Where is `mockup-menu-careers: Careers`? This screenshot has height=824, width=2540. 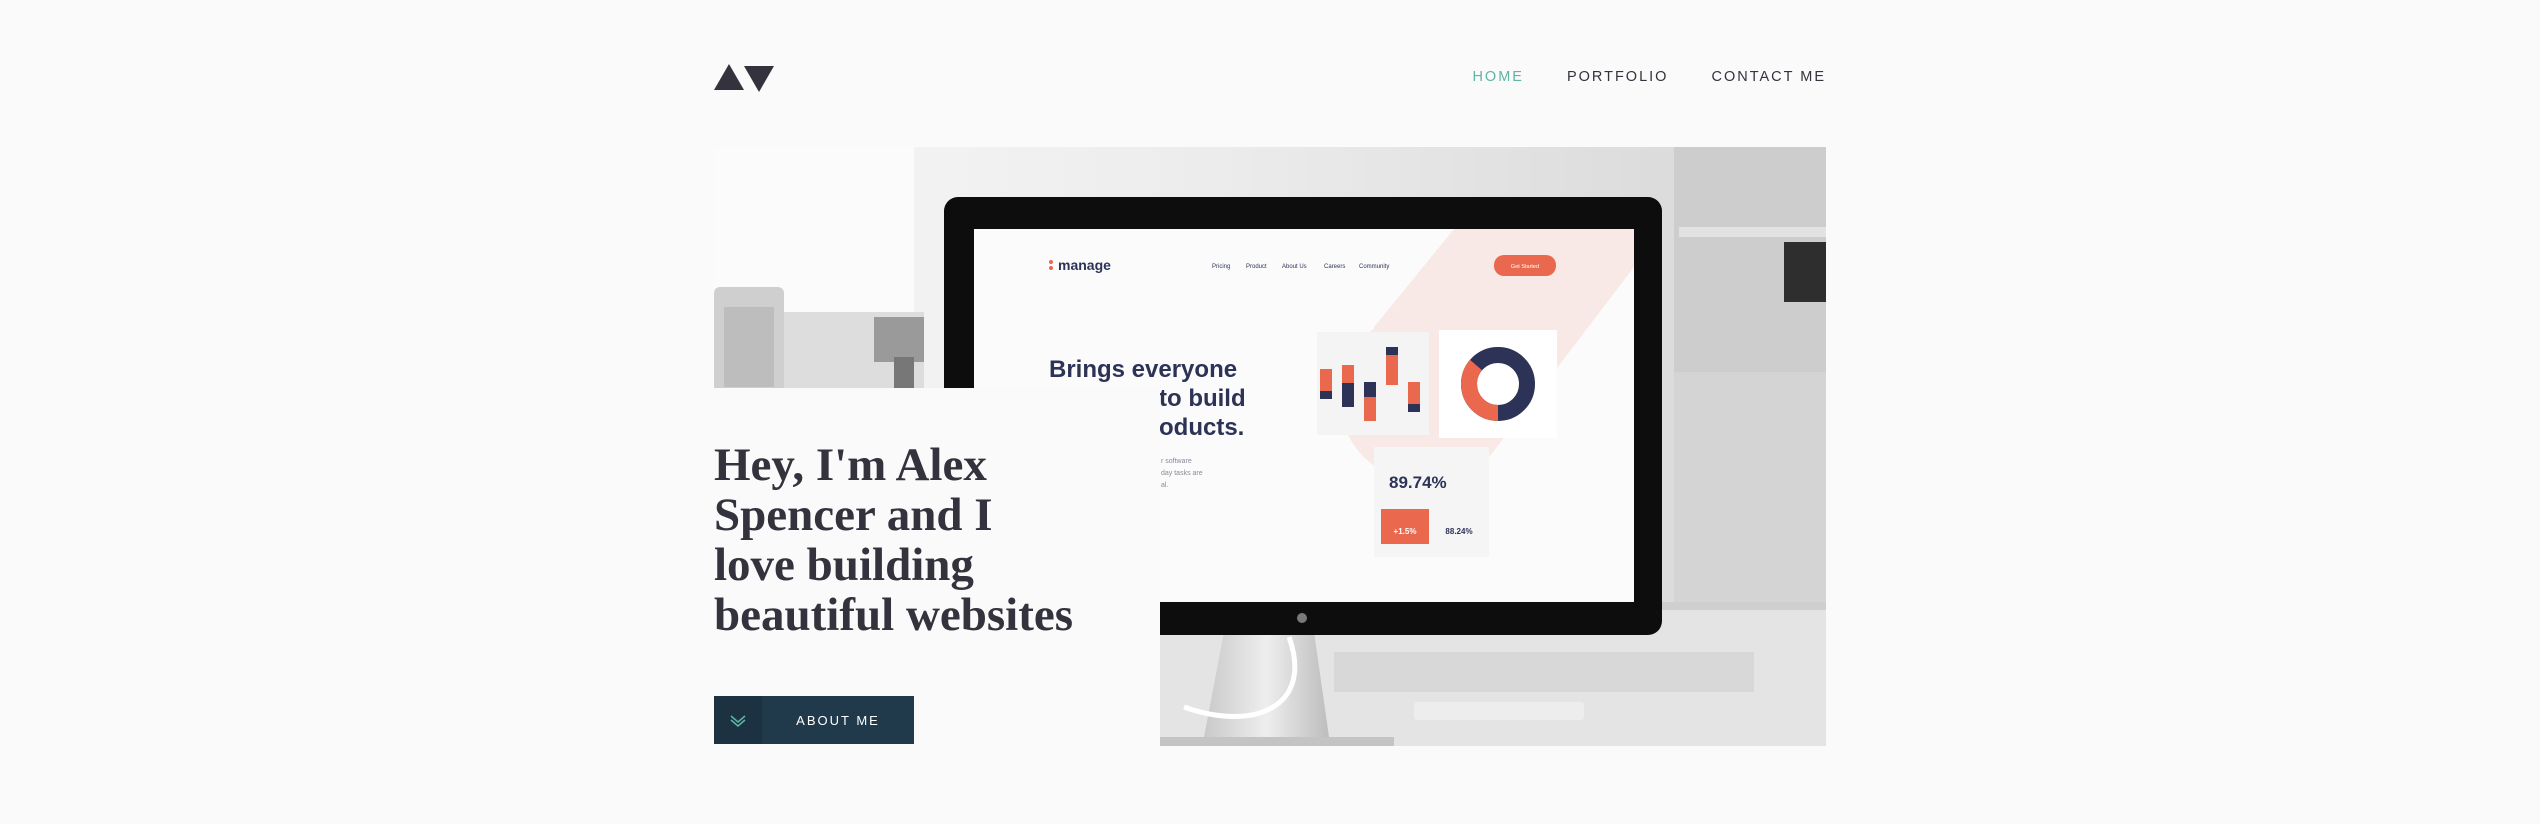
mockup-menu-careers: Careers is located at coordinates (1334, 267).